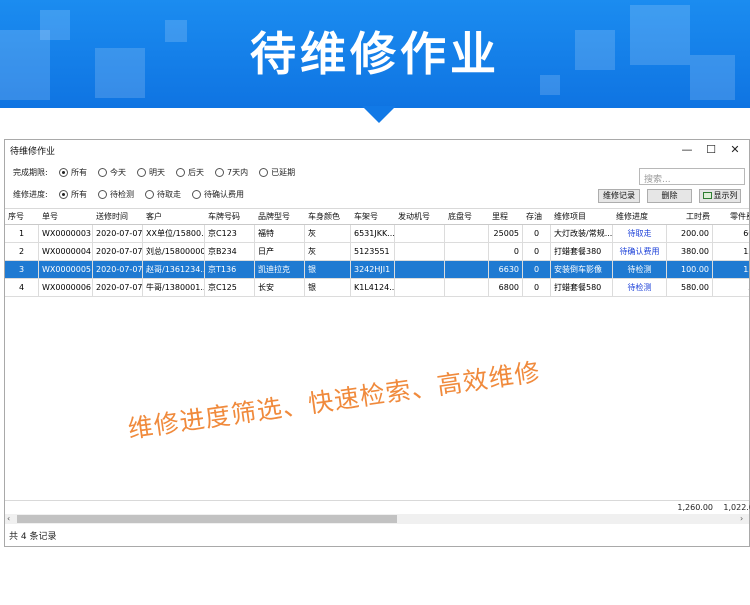  I want to click on cell-vin: 3242HJI1, so click(373, 269).